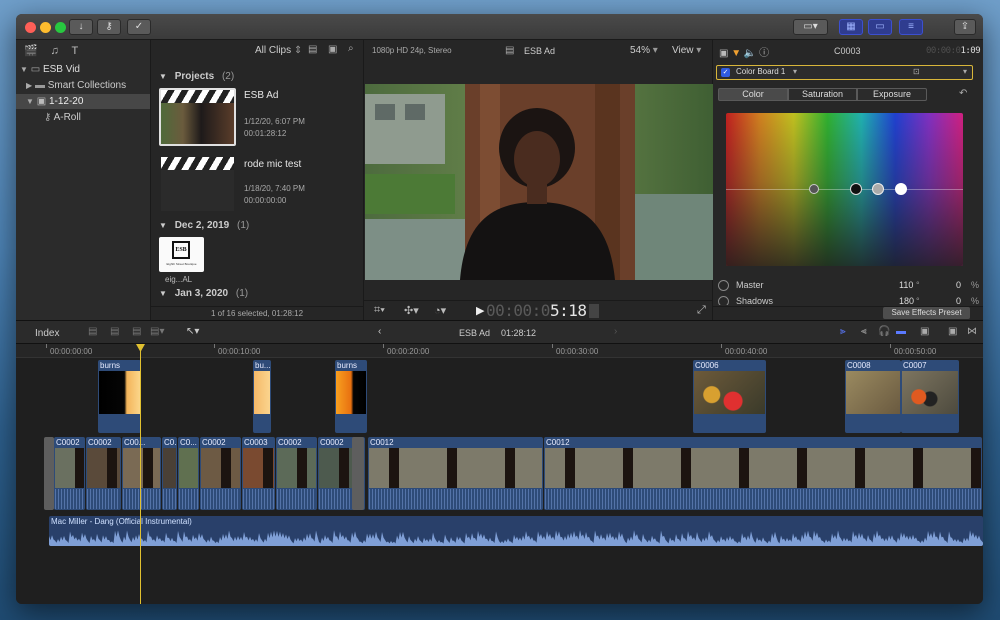  I want to click on search-icon: ⌕, so click(351, 48).